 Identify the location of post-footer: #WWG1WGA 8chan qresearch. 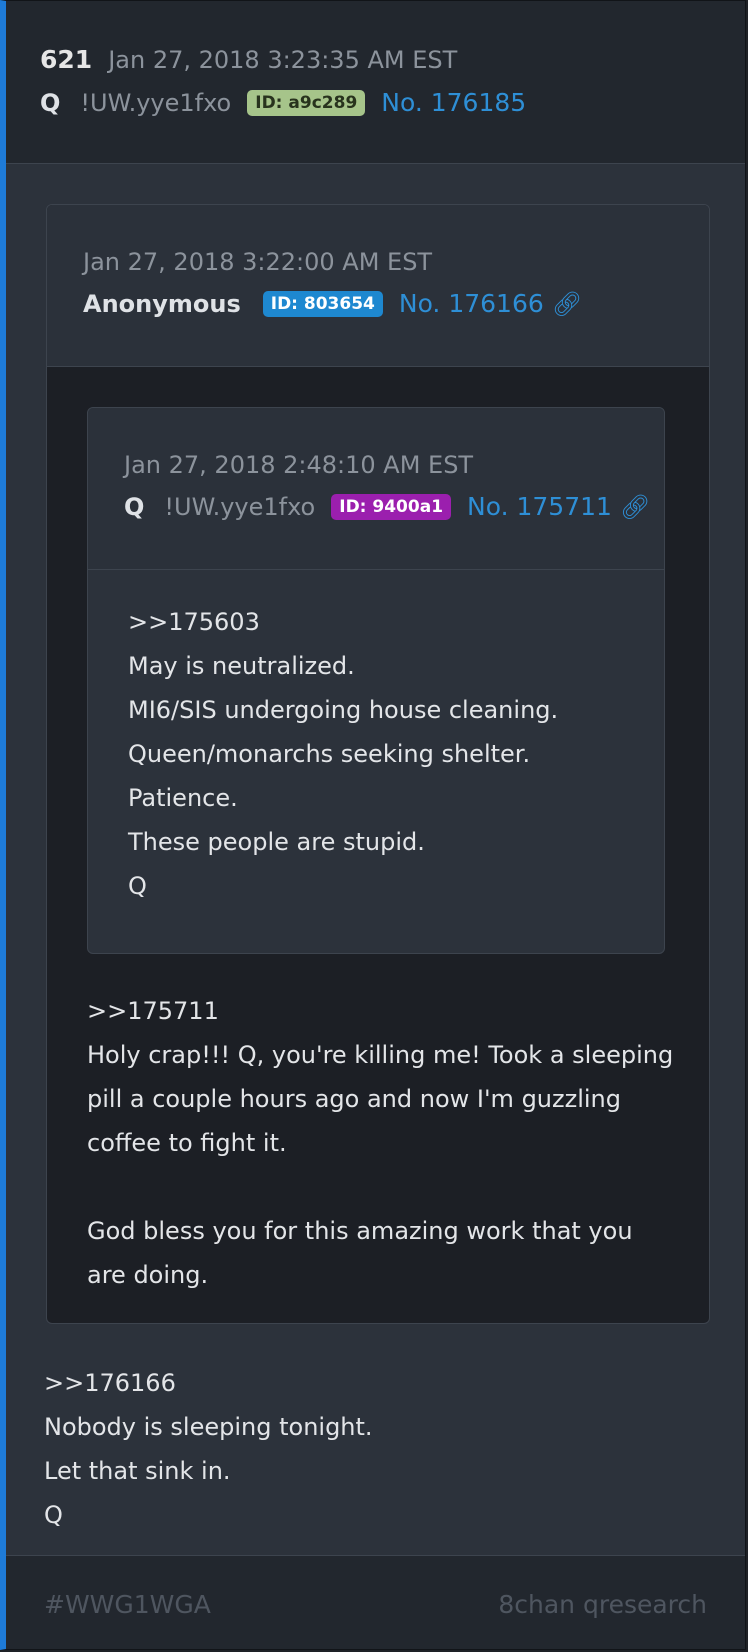
(375, 1602).